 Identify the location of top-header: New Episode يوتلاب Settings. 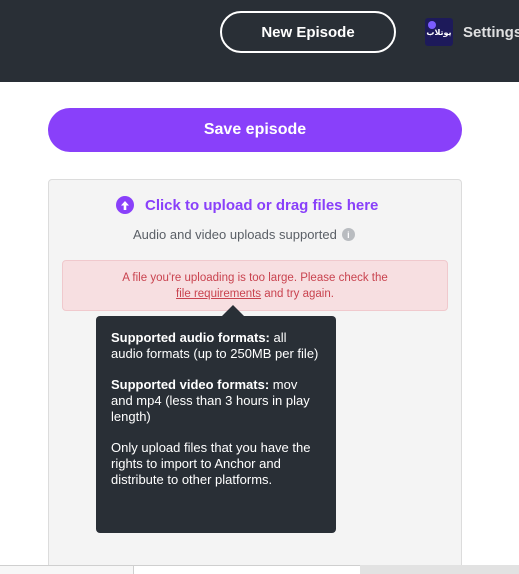
(259, 41).